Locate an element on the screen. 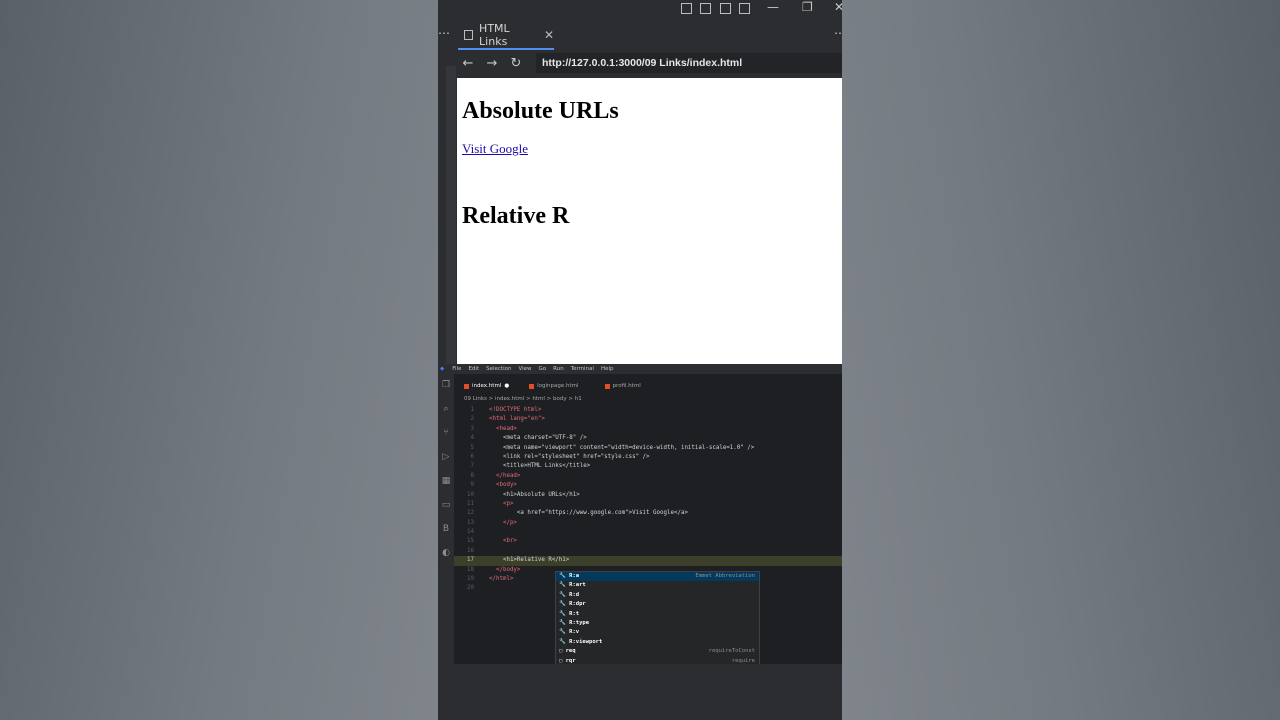  tab-profil-html: profil.html is located at coordinates (623, 386).